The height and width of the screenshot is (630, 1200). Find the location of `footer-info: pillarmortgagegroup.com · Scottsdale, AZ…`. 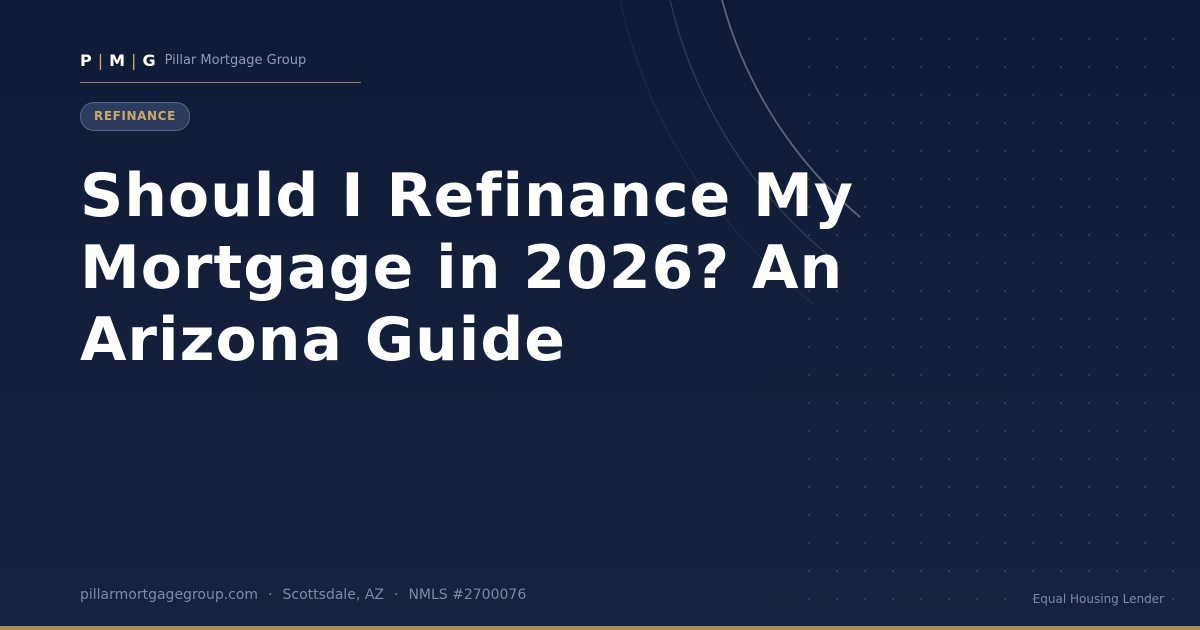

footer-info: pillarmortgagegroup.com · Scottsdale, AZ… is located at coordinates (303, 595).